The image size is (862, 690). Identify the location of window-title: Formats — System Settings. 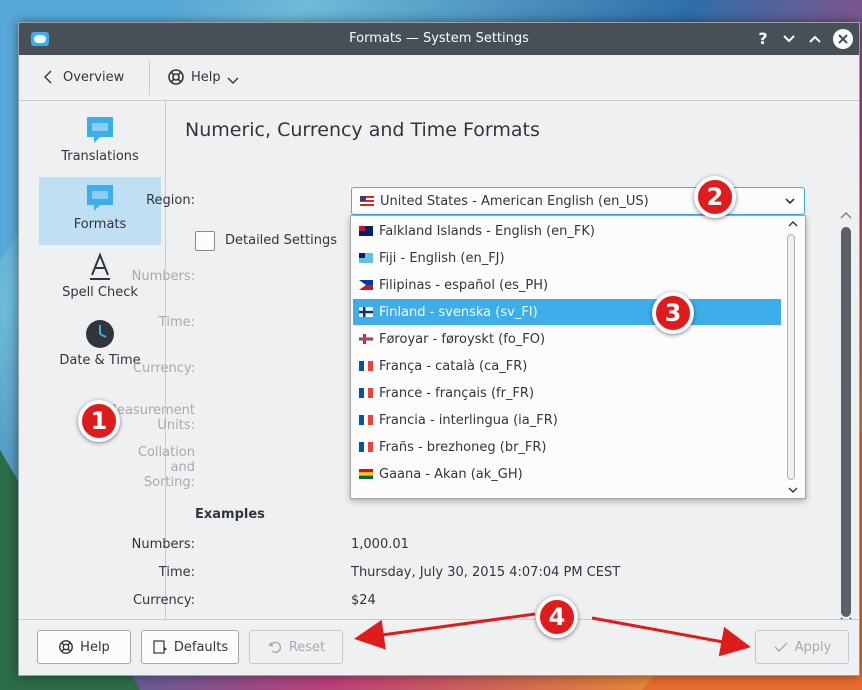
(439, 38).